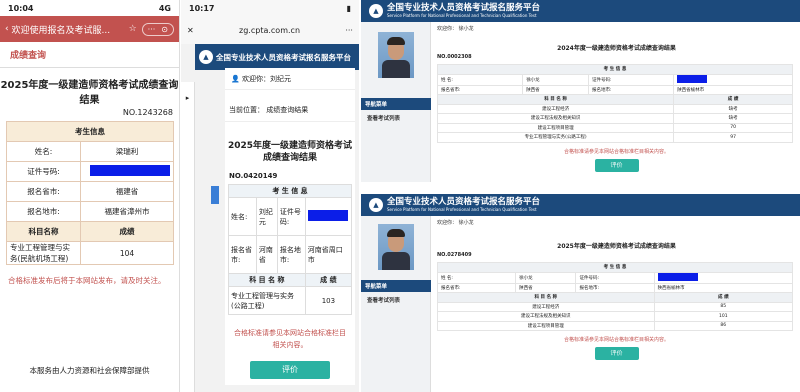  What do you see at coordinates (614, 137) in the screenshot?
I see `table-row: 专业工程管理与实务(公路工程) 97` at bounding box center [614, 137].